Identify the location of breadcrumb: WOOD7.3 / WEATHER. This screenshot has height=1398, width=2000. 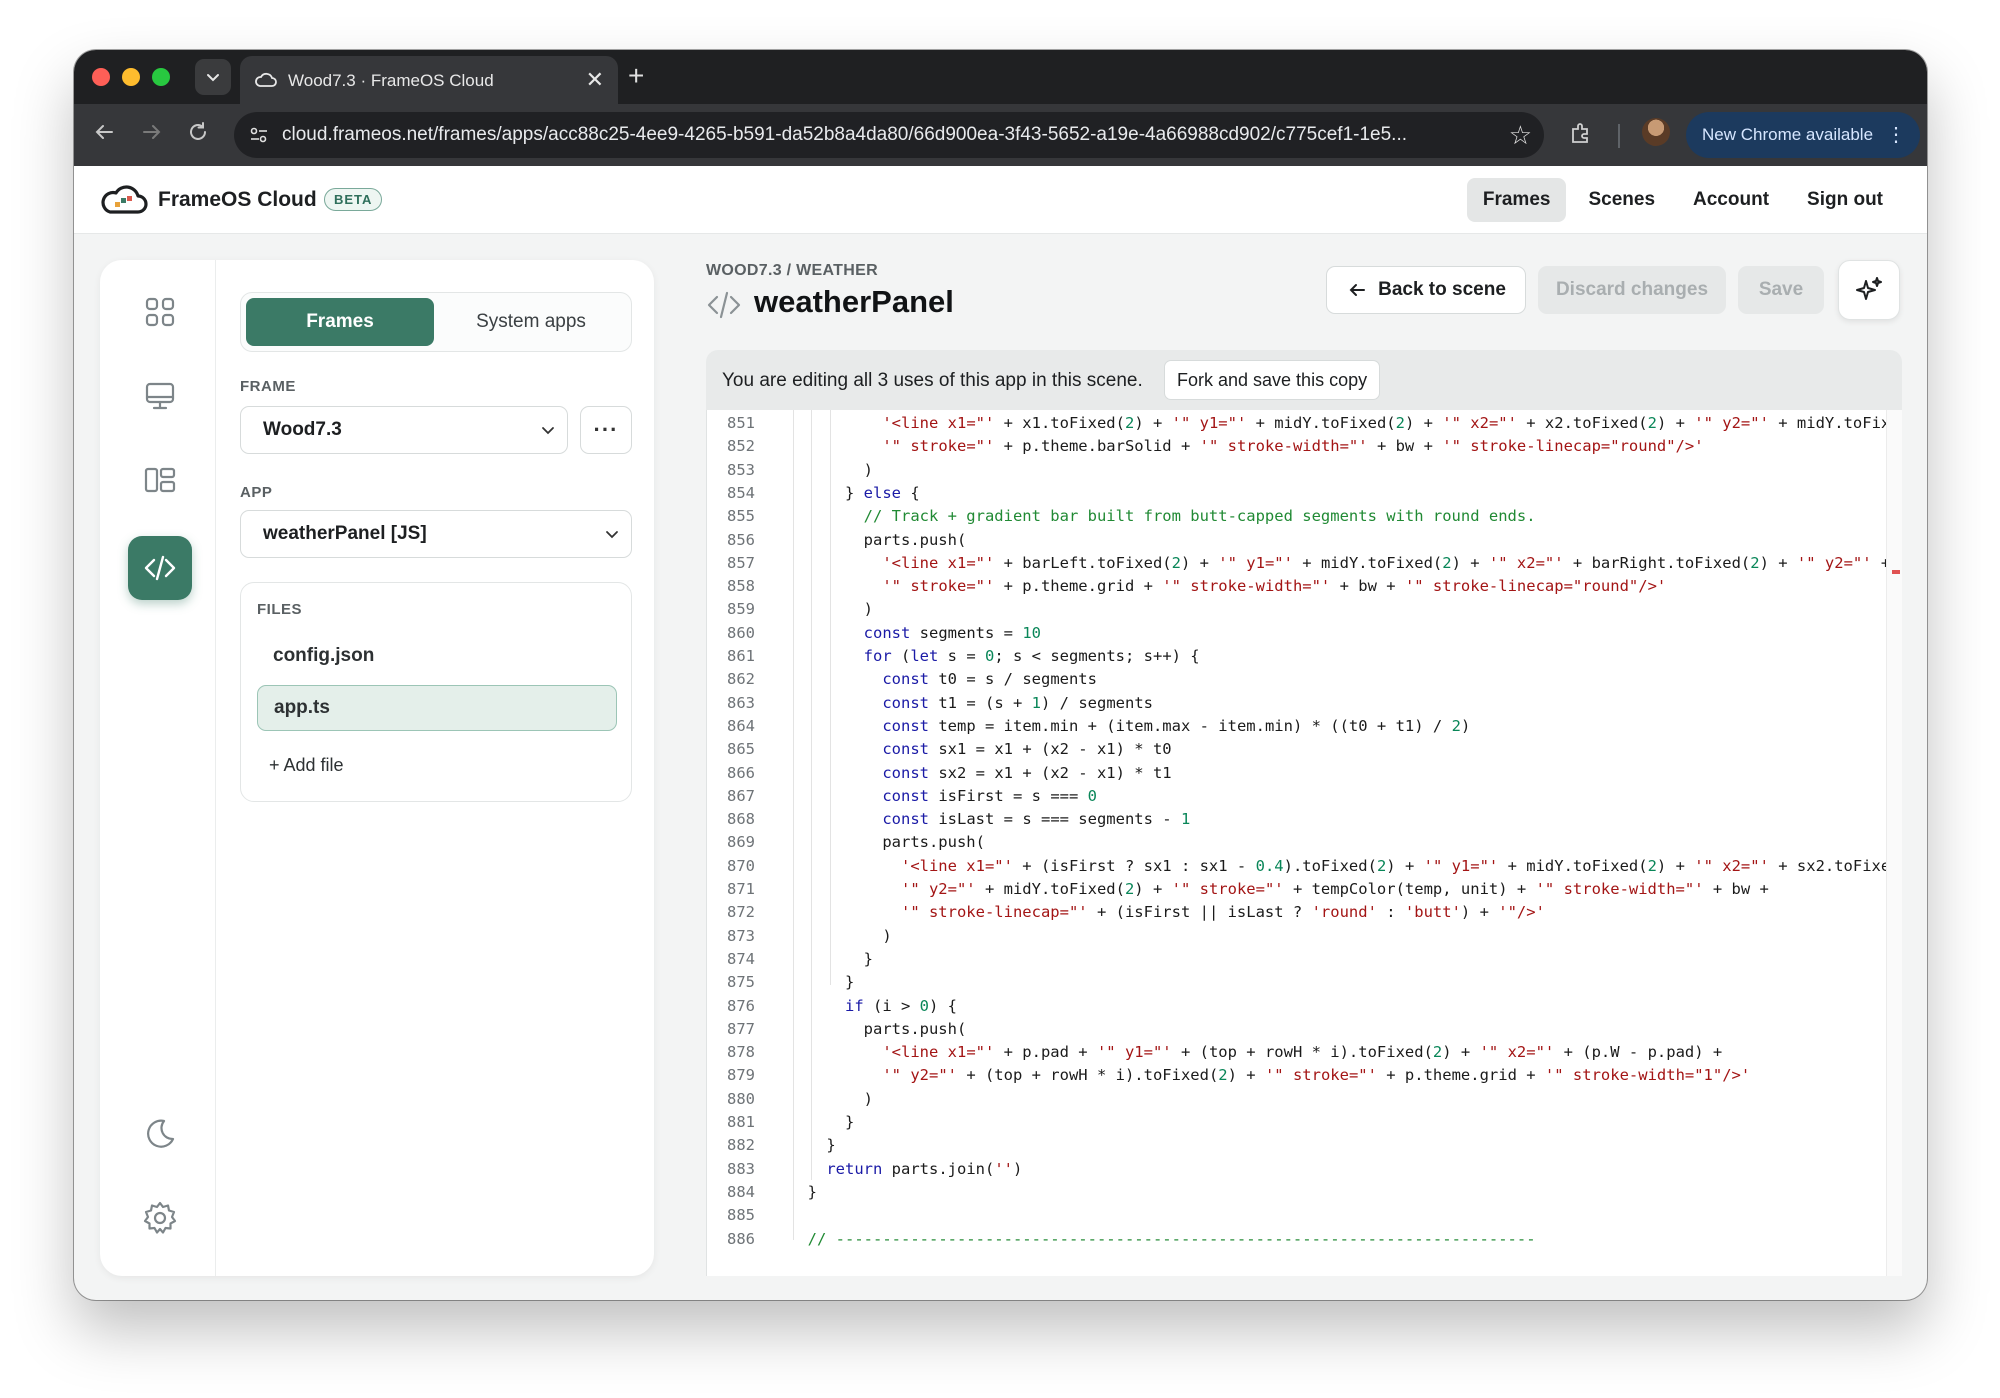
(792, 270).